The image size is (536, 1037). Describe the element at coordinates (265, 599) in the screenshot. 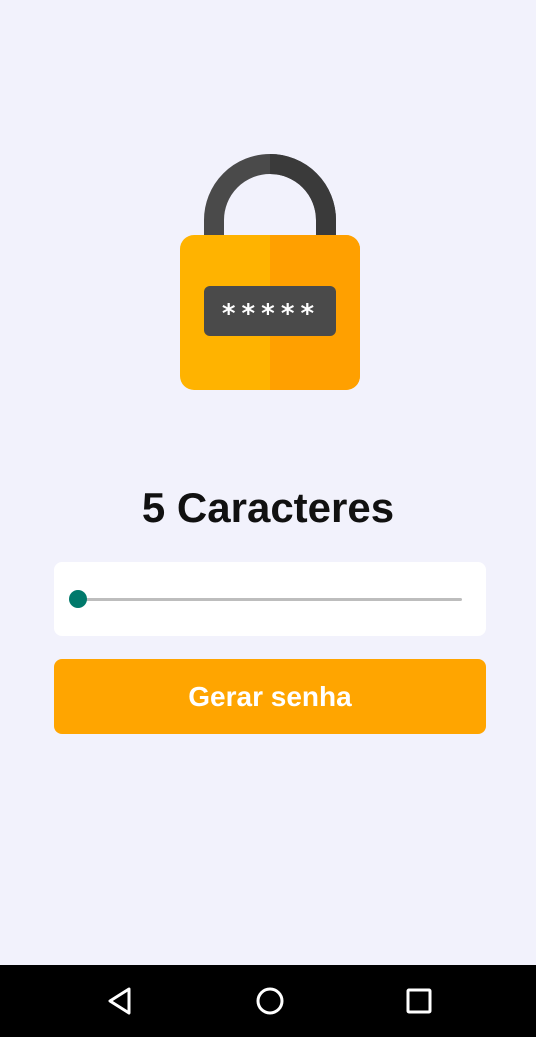

I see `length-slider-track` at that location.